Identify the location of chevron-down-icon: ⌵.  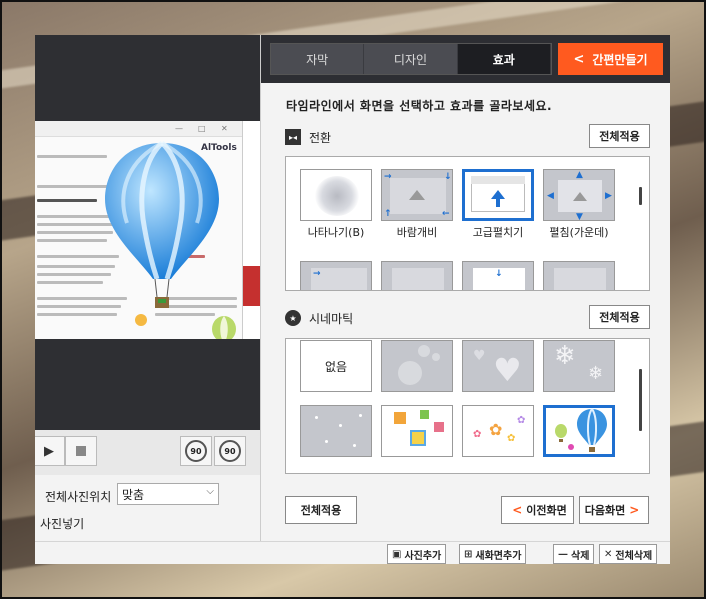
(210, 491).